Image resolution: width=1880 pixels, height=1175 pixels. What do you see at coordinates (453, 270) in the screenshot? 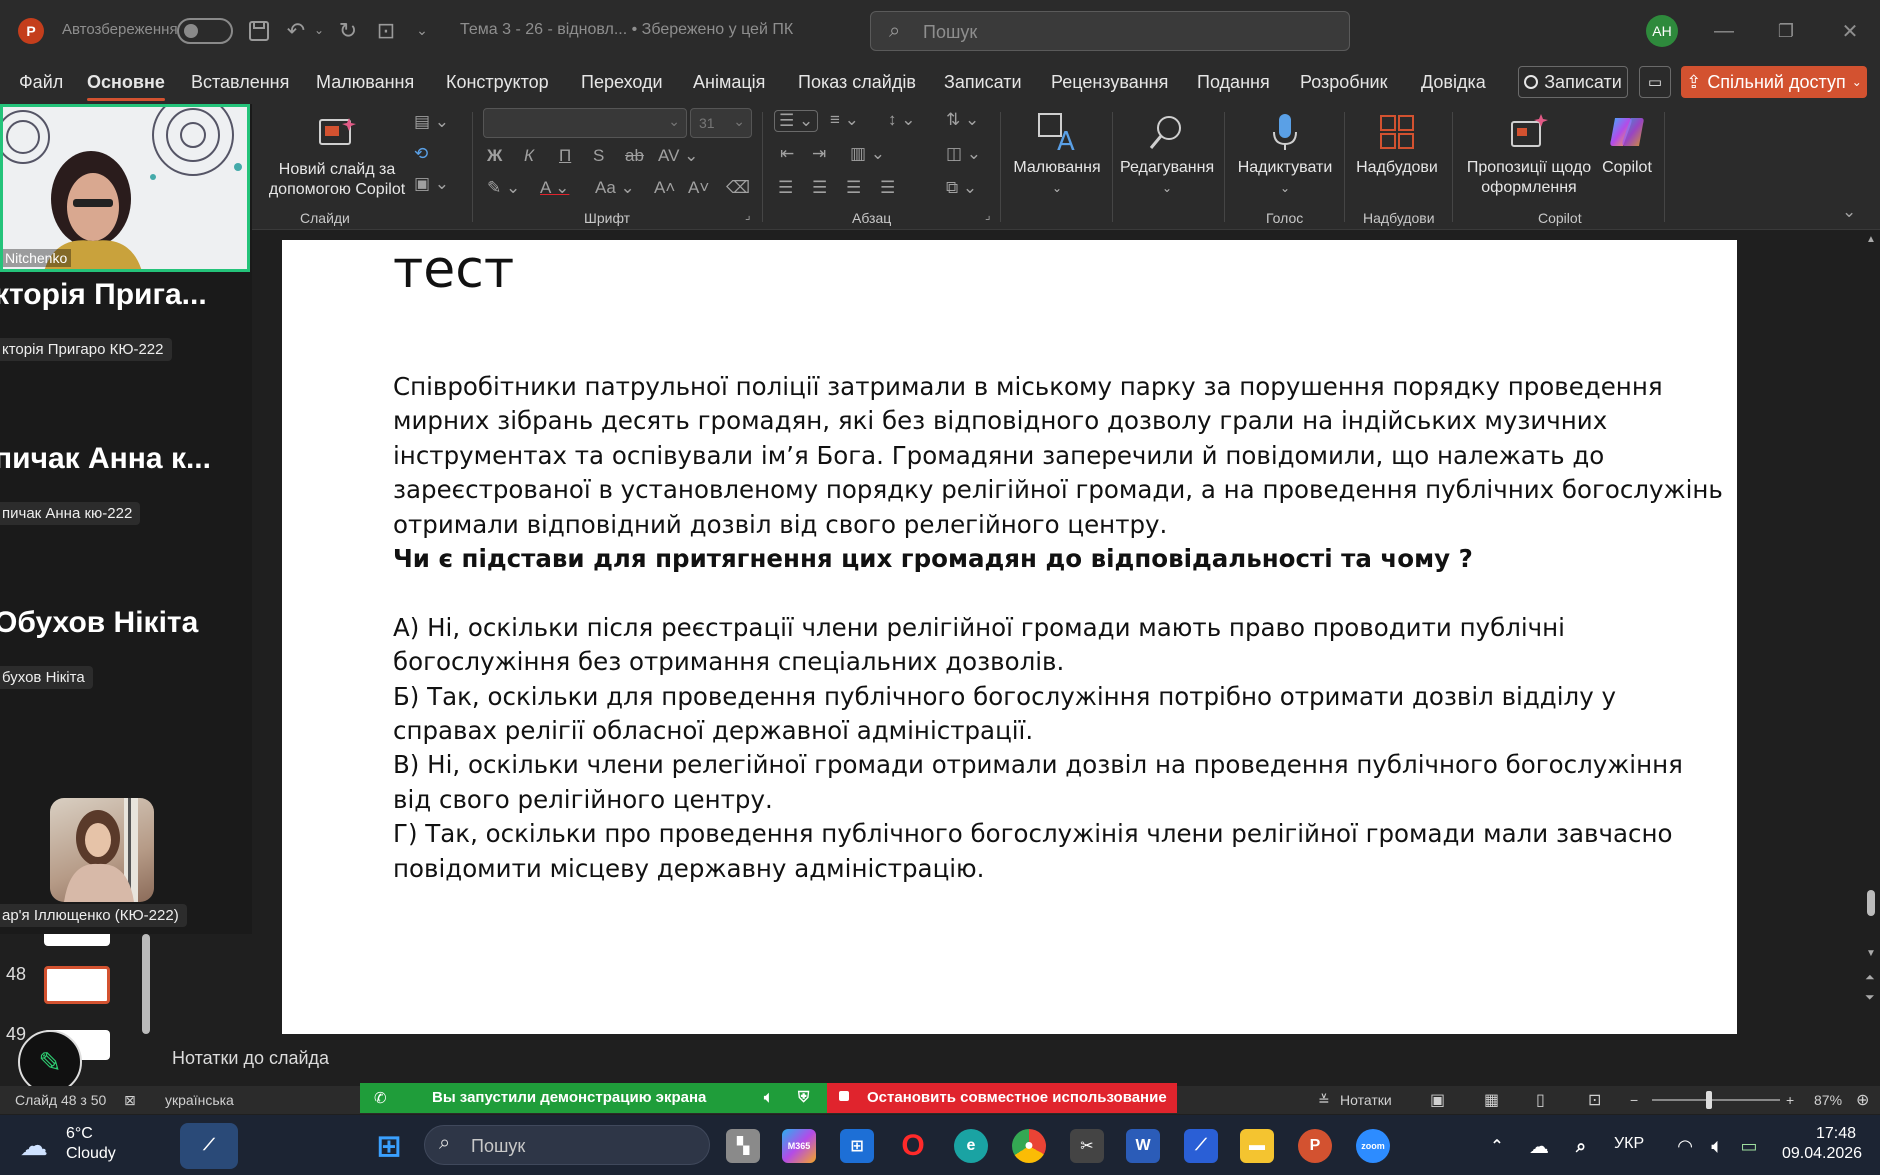
I see `slide-title: тест` at bounding box center [453, 270].